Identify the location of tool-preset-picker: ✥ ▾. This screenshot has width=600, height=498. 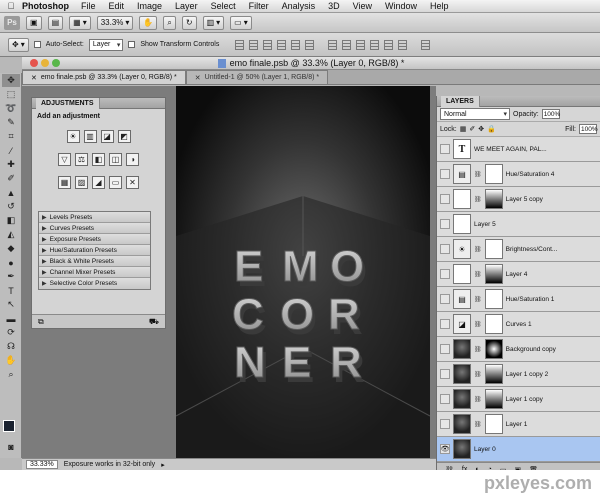
(18, 44).